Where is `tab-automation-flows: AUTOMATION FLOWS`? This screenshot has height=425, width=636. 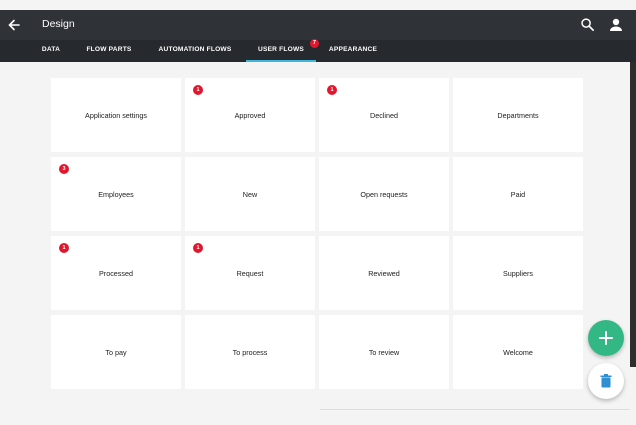
tab-automation-flows: AUTOMATION FLOWS is located at coordinates (195, 51).